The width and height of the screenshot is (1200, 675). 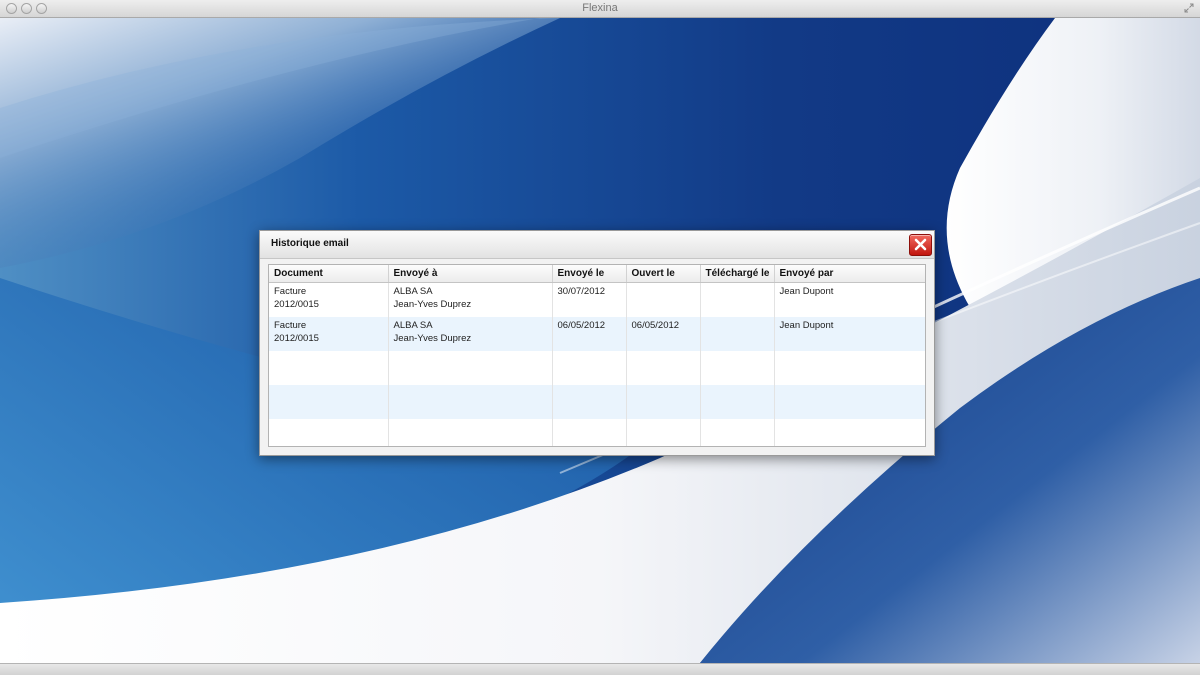 I want to click on cell-ouvert-le, so click(x=663, y=299).